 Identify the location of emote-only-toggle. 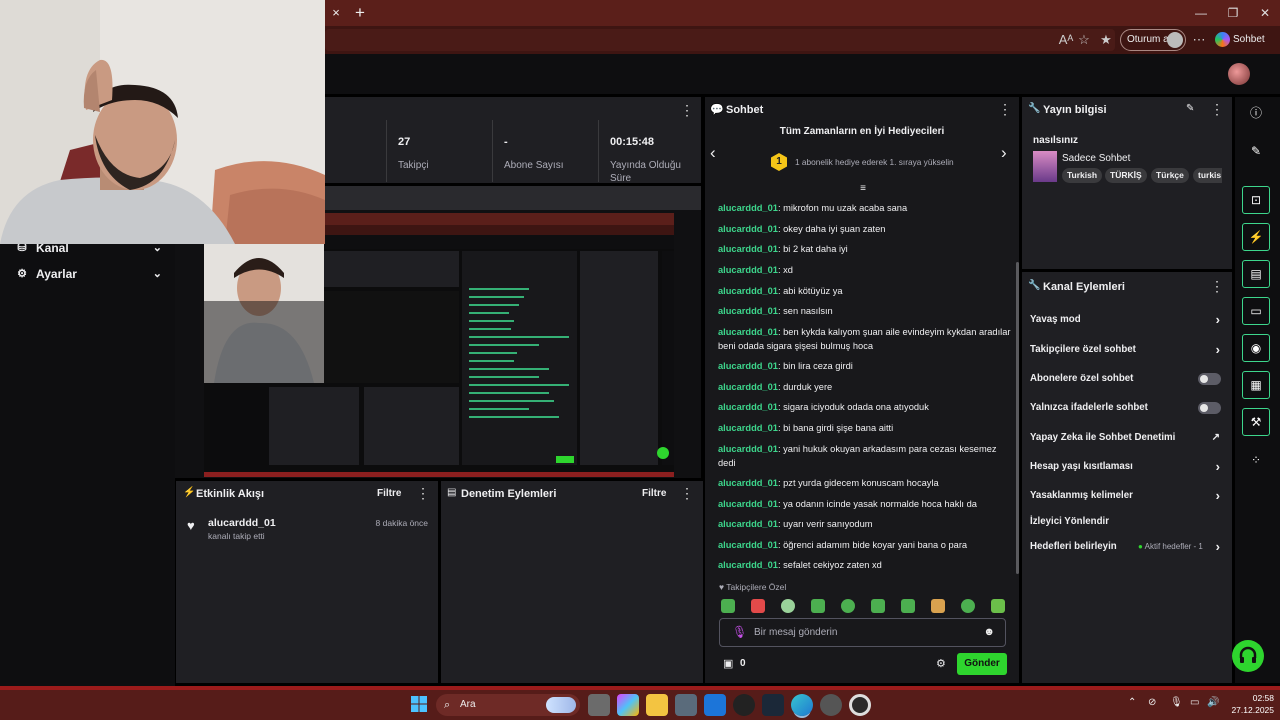
(1209, 408).